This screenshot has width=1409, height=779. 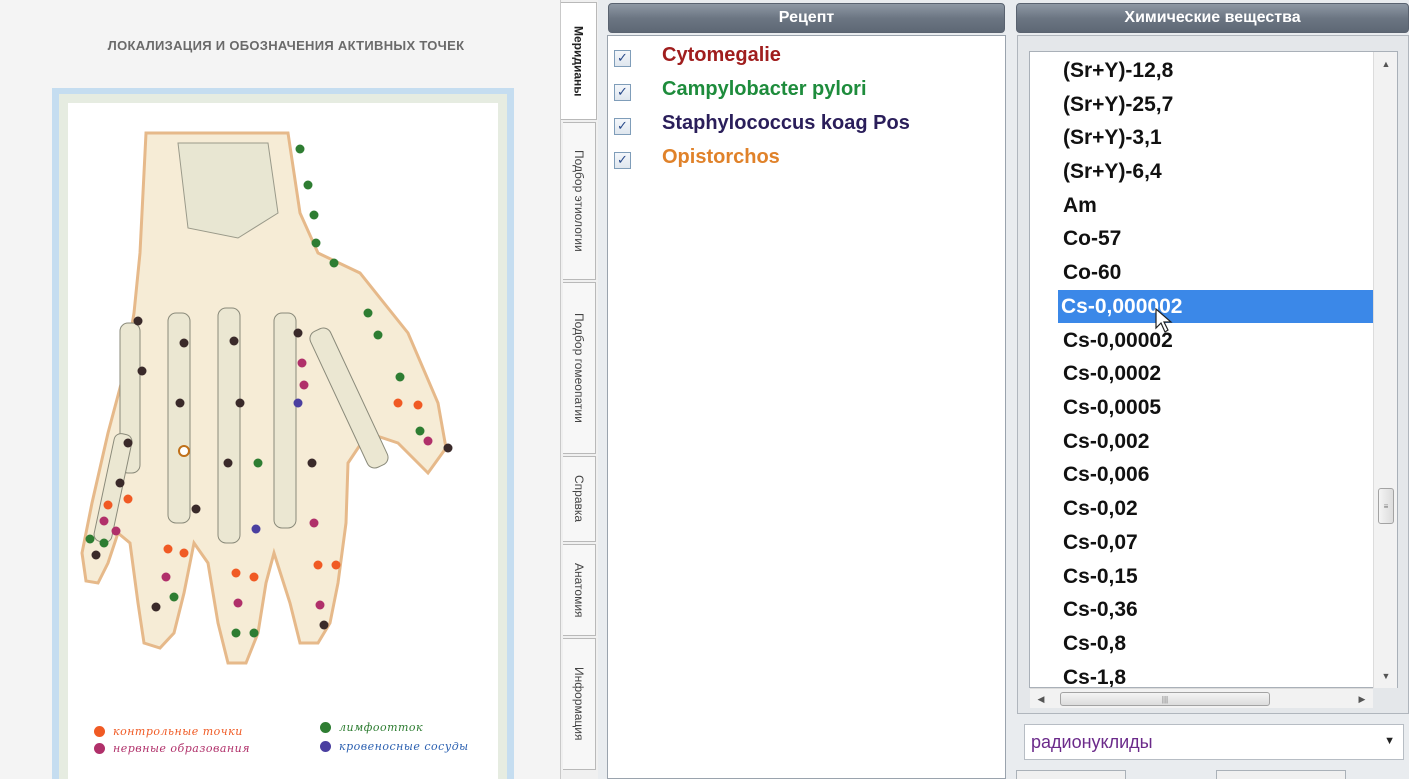 What do you see at coordinates (579, 201) in the screenshot?
I see `tab-etiology: Подбор этиологии` at bounding box center [579, 201].